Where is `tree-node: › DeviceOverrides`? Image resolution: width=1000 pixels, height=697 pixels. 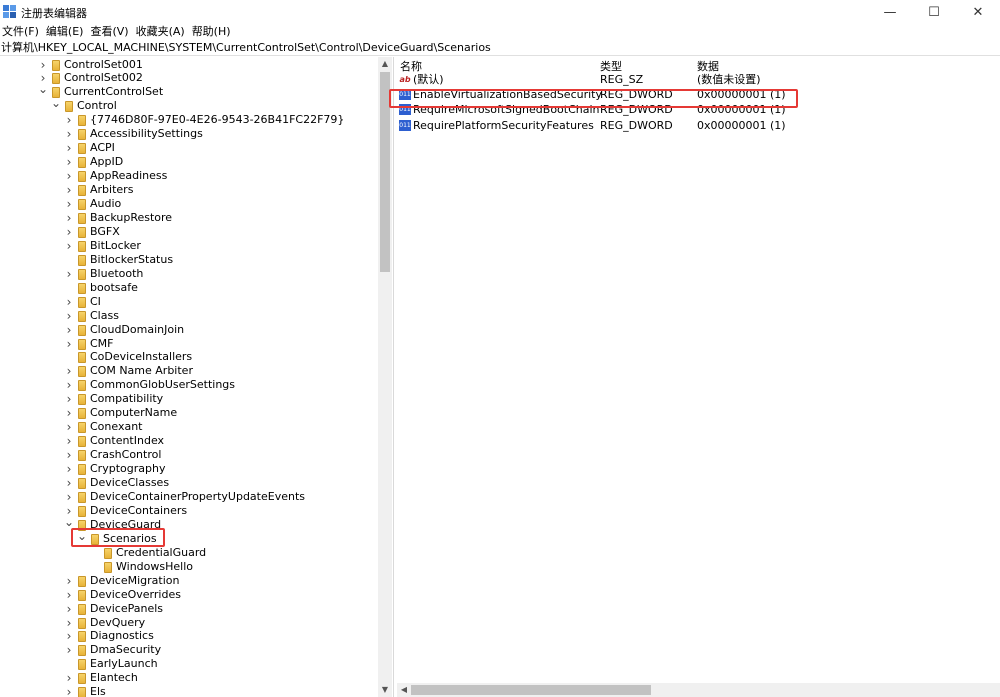 tree-node: › DeviceOverrides is located at coordinates (189, 595).